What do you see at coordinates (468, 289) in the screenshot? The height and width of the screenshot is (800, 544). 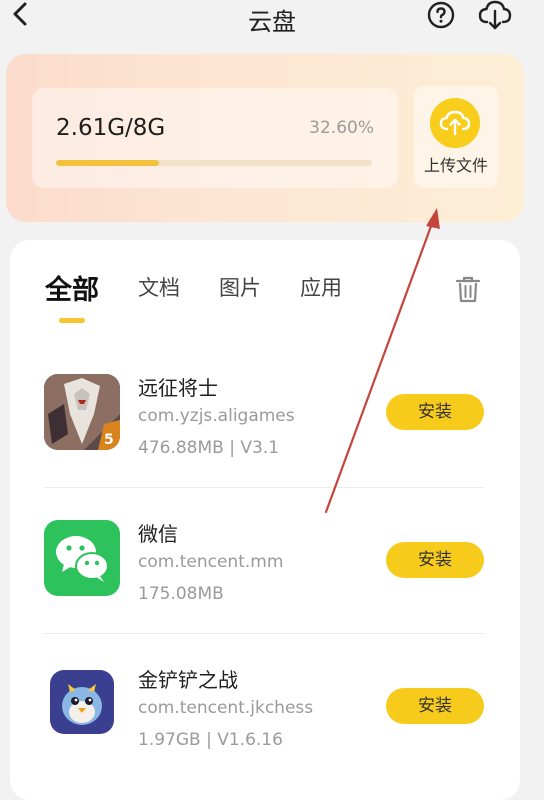 I see `trash-icon` at bounding box center [468, 289].